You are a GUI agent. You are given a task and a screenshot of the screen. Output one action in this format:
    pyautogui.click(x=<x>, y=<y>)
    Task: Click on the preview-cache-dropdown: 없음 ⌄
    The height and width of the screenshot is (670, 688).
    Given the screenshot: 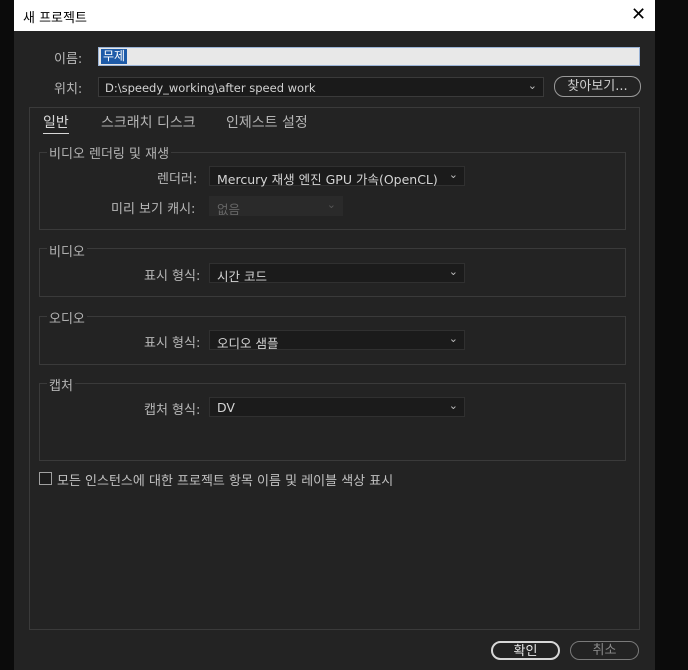 What is the action you would take?
    pyautogui.click(x=276, y=206)
    